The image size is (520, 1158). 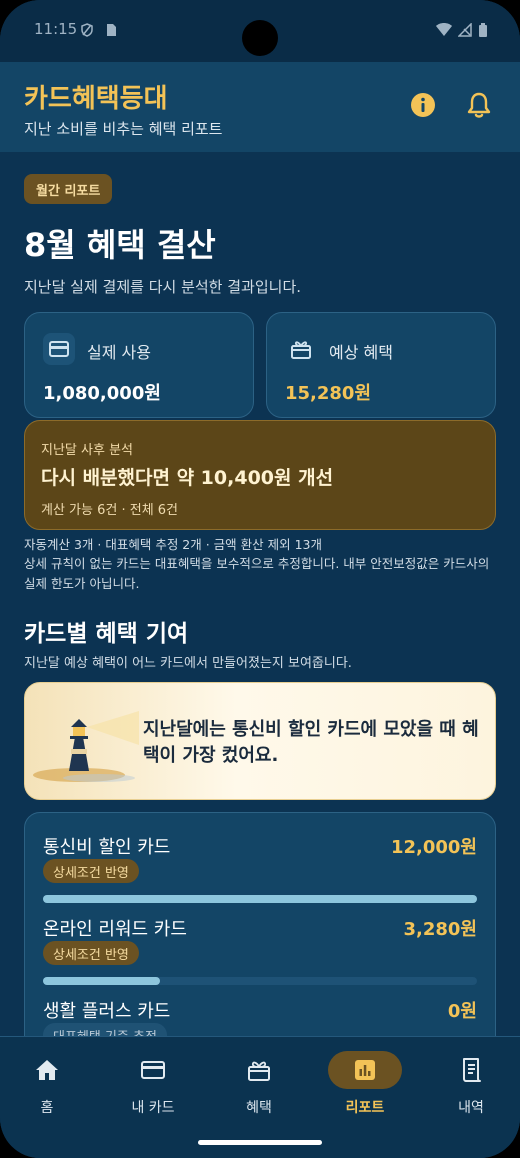 What do you see at coordinates (120, 245) in the screenshot?
I see `page-title: 8월 혜택 결산` at bounding box center [120, 245].